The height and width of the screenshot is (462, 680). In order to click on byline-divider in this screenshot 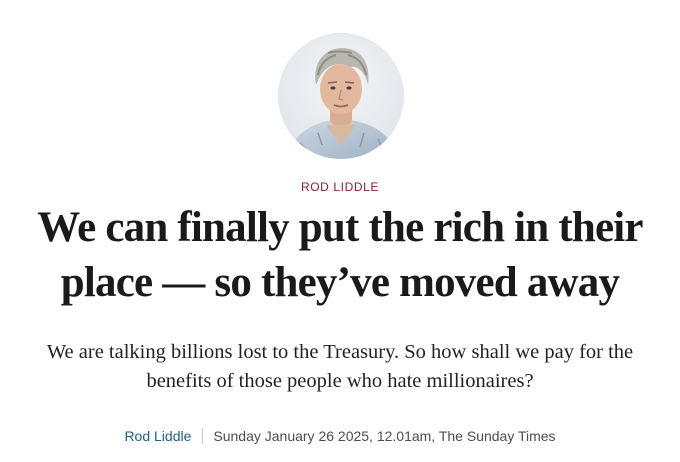, I will do `click(203, 436)`.